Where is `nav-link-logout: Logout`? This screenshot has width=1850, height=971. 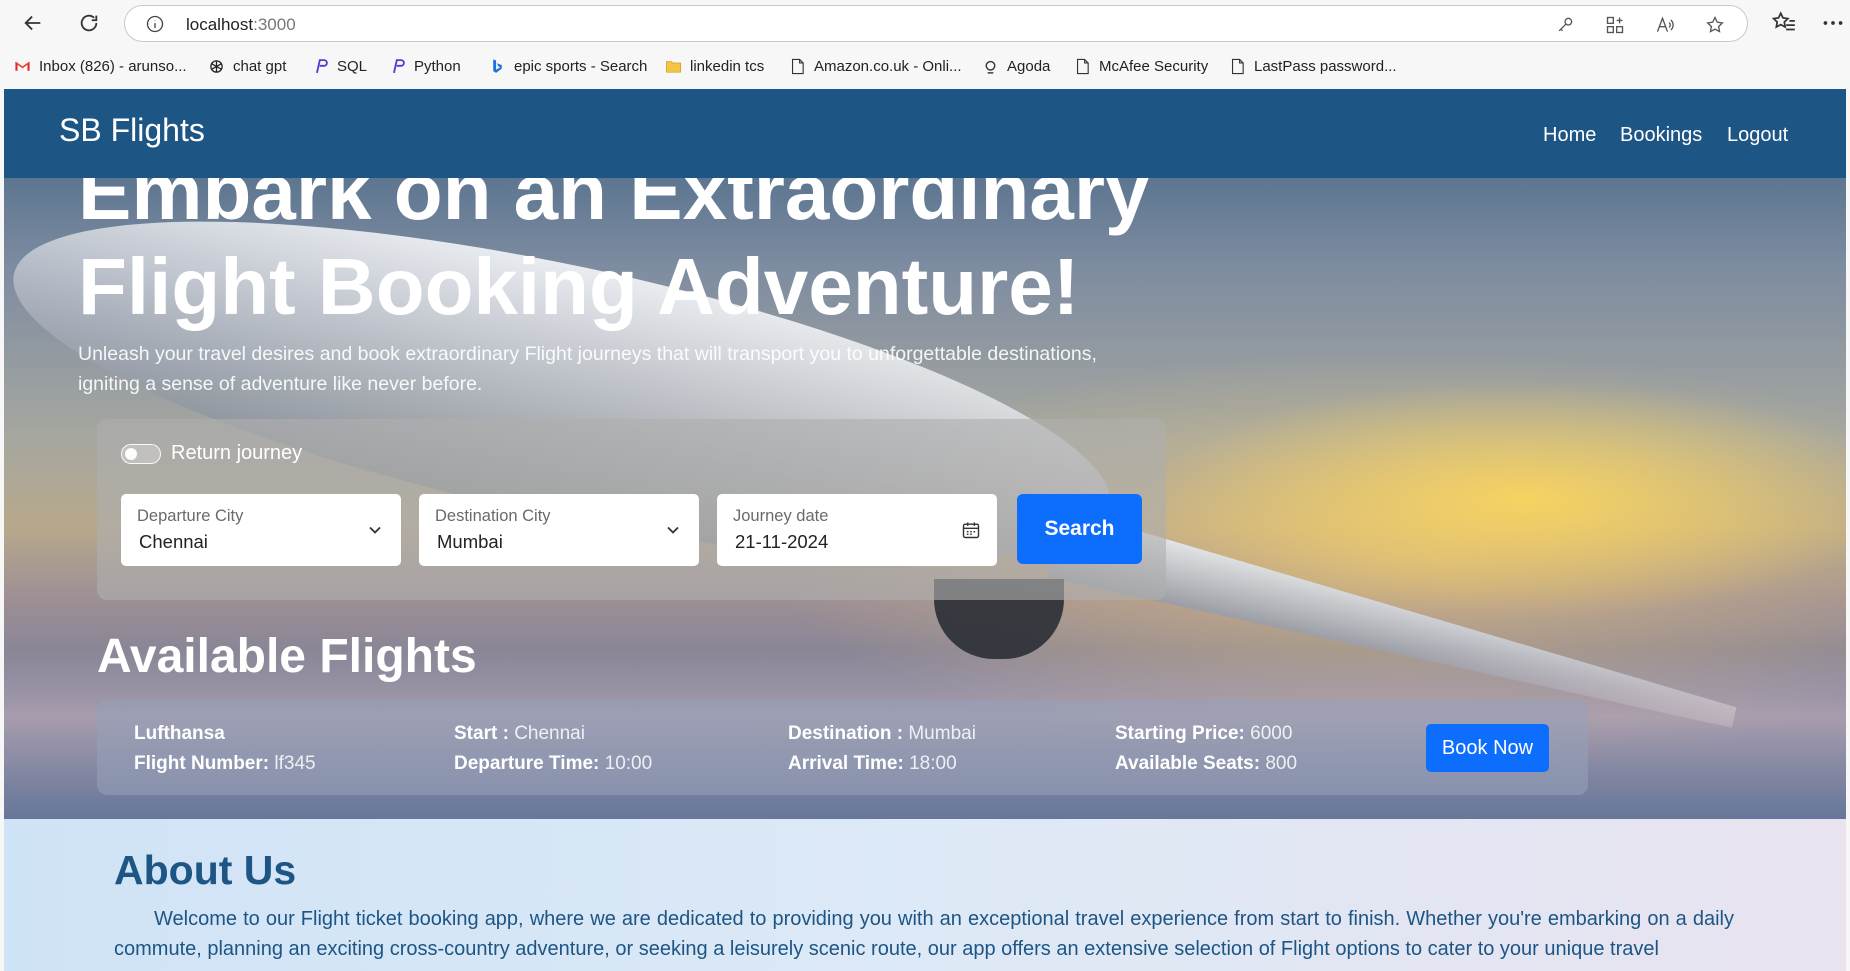
nav-link-logout: Logout is located at coordinates (1757, 135).